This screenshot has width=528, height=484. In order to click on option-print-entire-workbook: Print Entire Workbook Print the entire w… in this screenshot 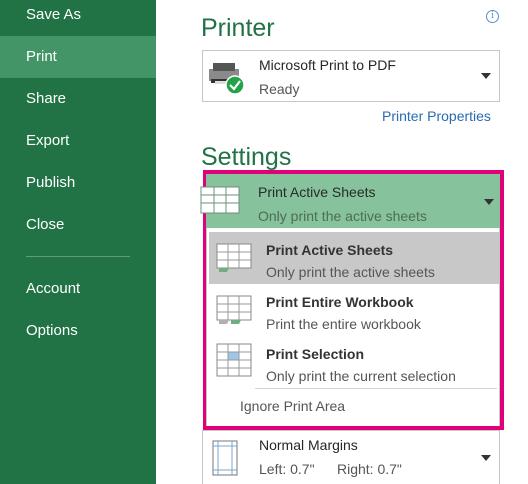, I will do `click(354, 310)`.